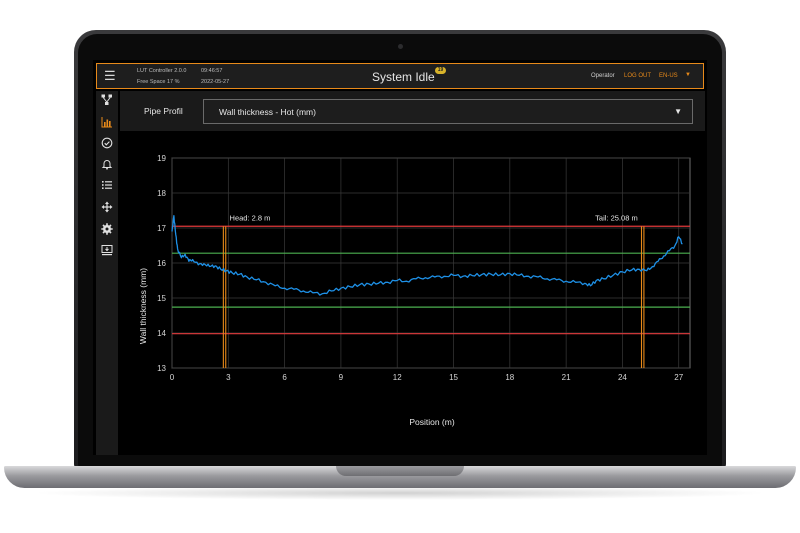 Image resolution: width=800 pixels, height=533 pixels. I want to click on x-tick-label: 18, so click(509, 377).